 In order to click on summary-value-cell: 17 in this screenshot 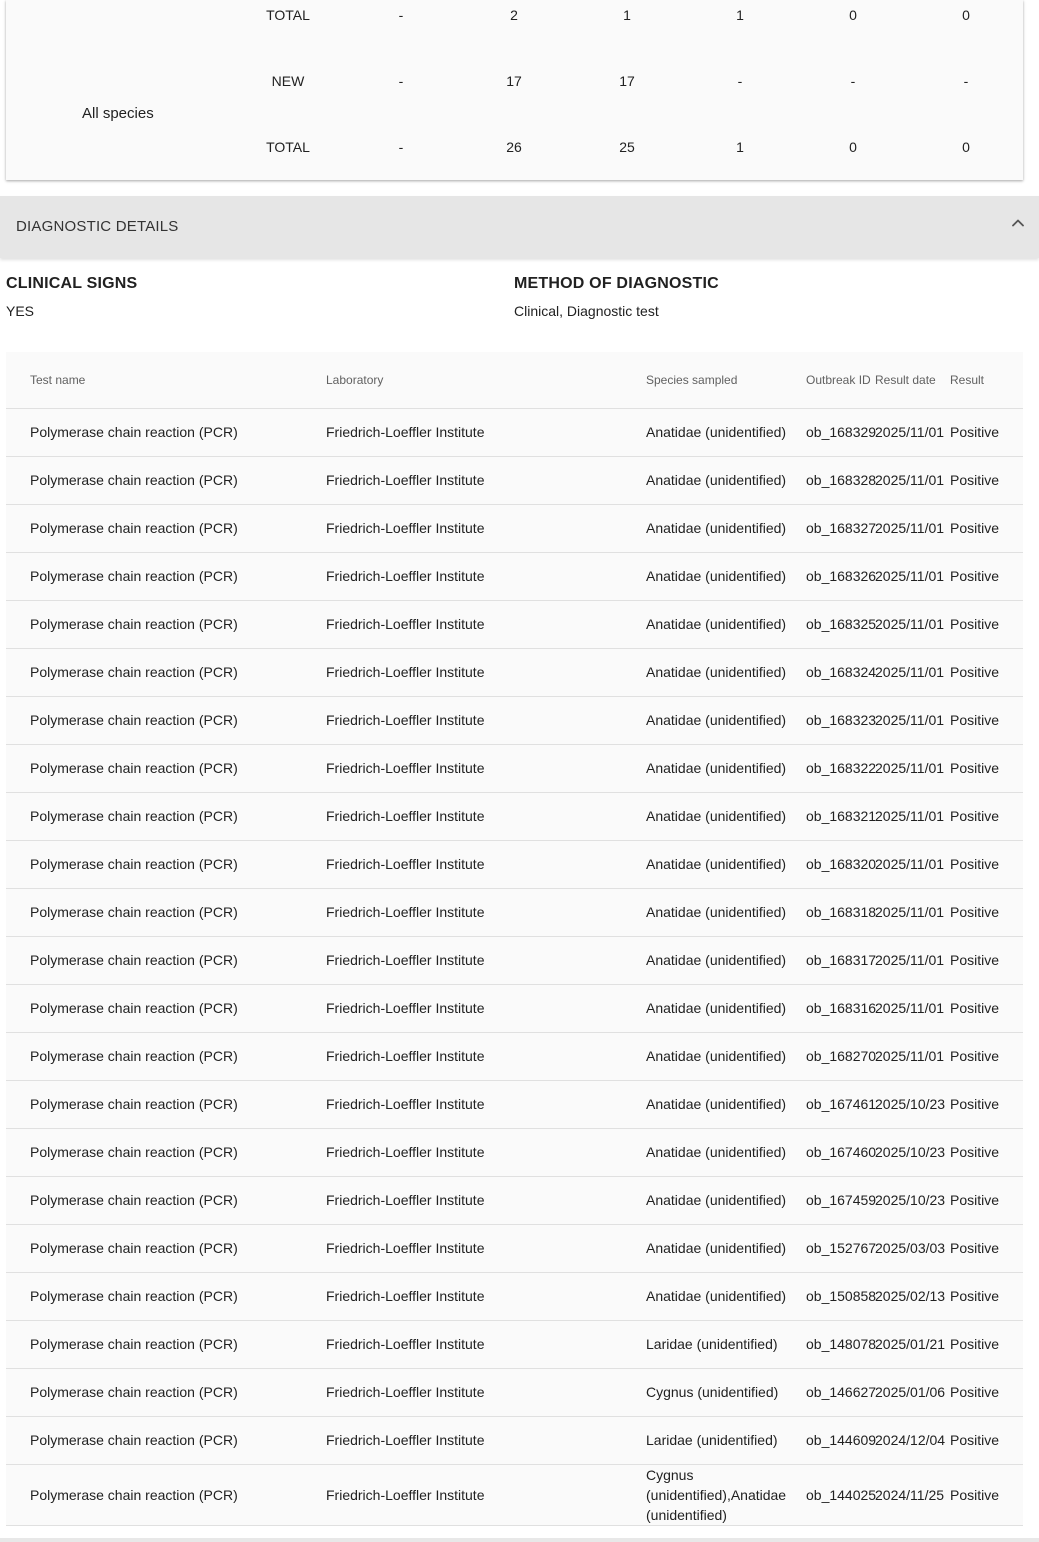, I will do `click(514, 81)`.